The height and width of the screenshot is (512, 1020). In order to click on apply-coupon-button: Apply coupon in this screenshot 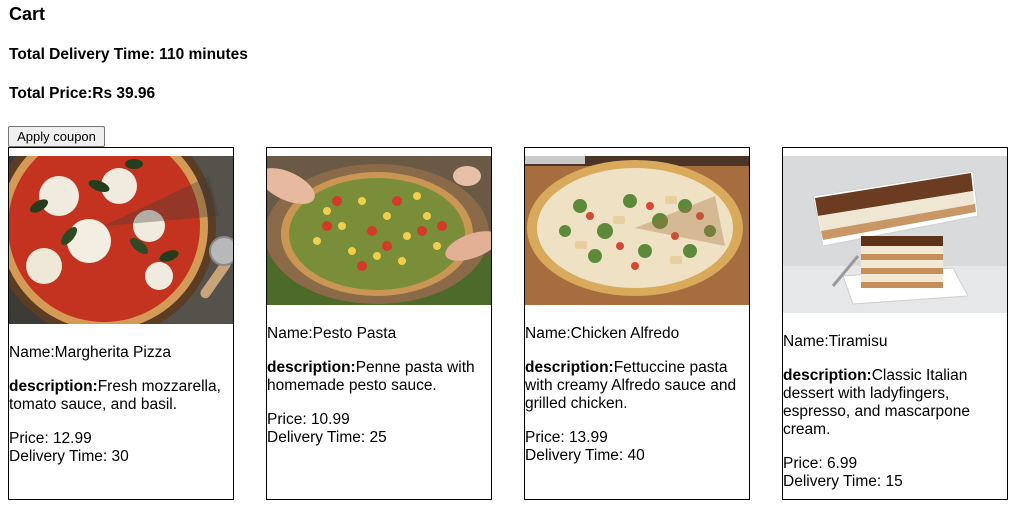, I will do `click(56, 136)`.